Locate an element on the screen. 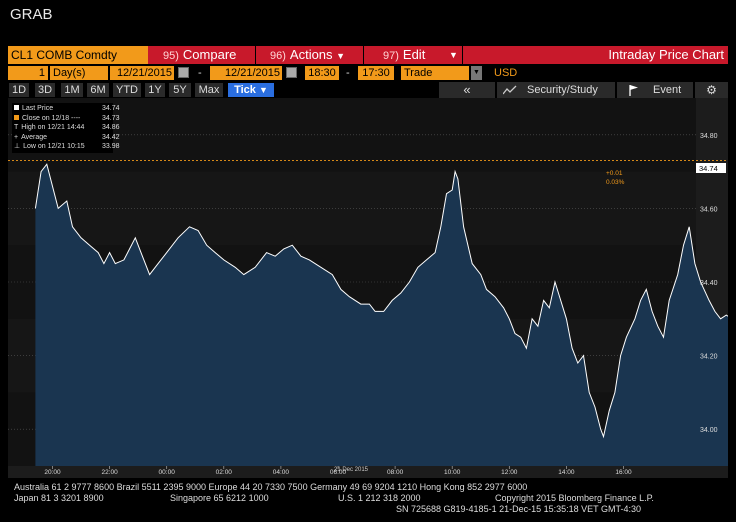  start-date-input: 12/21/2015 is located at coordinates (142, 73).